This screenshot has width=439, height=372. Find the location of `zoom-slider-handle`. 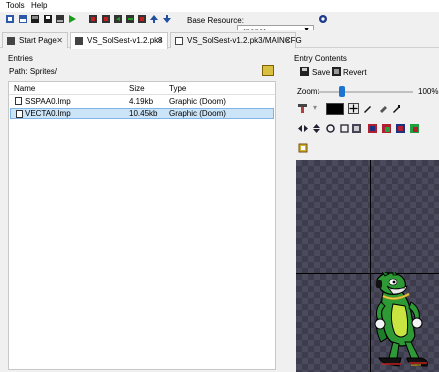

zoom-slider-handle is located at coordinates (342, 91).